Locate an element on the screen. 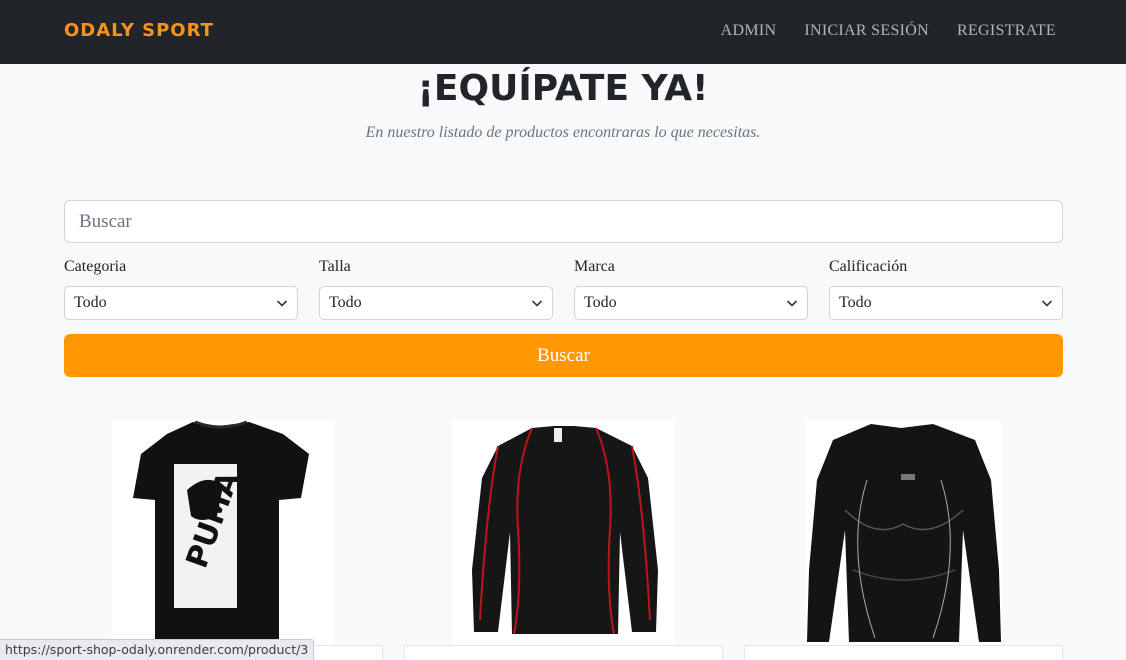 Image resolution: width=1126 pixels, height=660 pixels. filter-category-label: Categoria is located at coordinates (95, 266).